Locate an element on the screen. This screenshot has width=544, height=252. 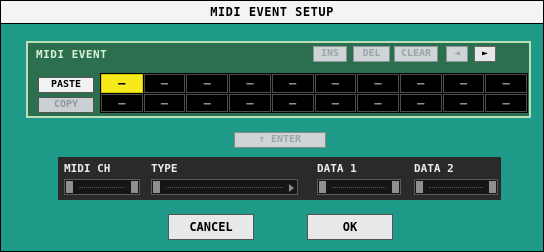
next-arrow-button: ► is located at coordinates (485, 54).